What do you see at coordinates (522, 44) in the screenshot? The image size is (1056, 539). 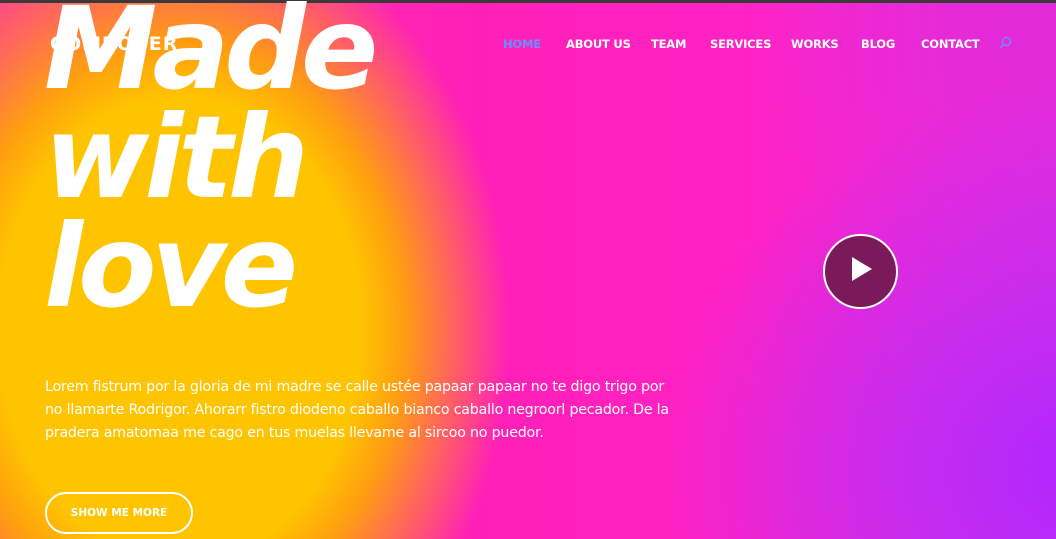 I see `nav-item-home: HOME` at bounding box center [522, 44].